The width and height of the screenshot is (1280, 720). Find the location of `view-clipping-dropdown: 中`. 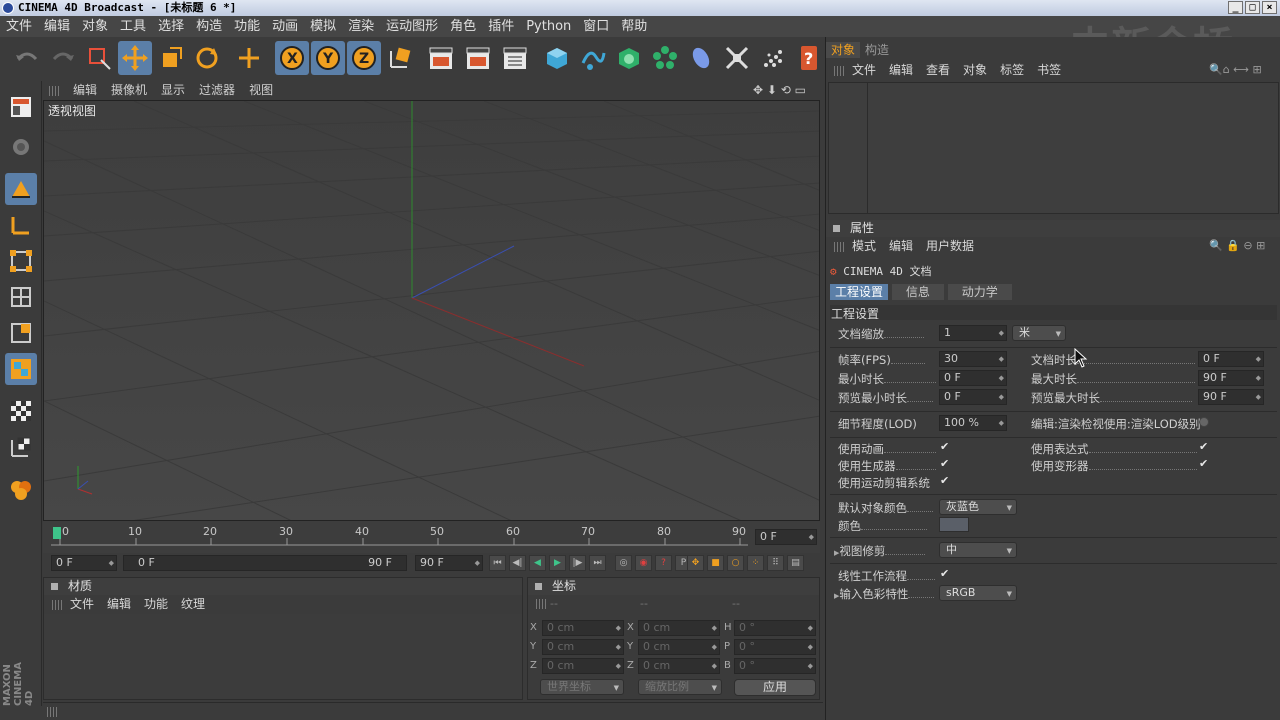

view-clipping-dropdown: 中 is located at coordinates (978, 550).